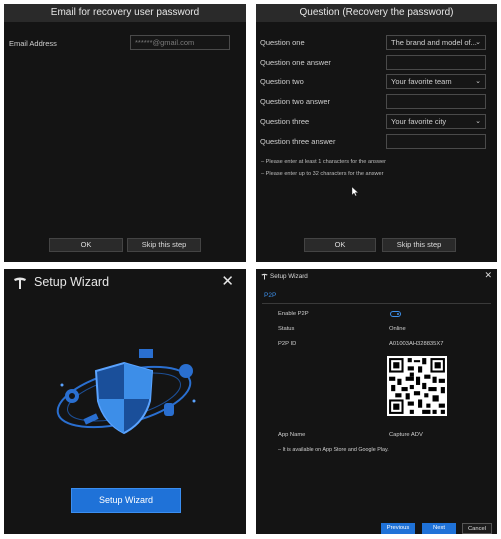  I want to click on email-address-input: ******@gmail.com, so click(180, 42).